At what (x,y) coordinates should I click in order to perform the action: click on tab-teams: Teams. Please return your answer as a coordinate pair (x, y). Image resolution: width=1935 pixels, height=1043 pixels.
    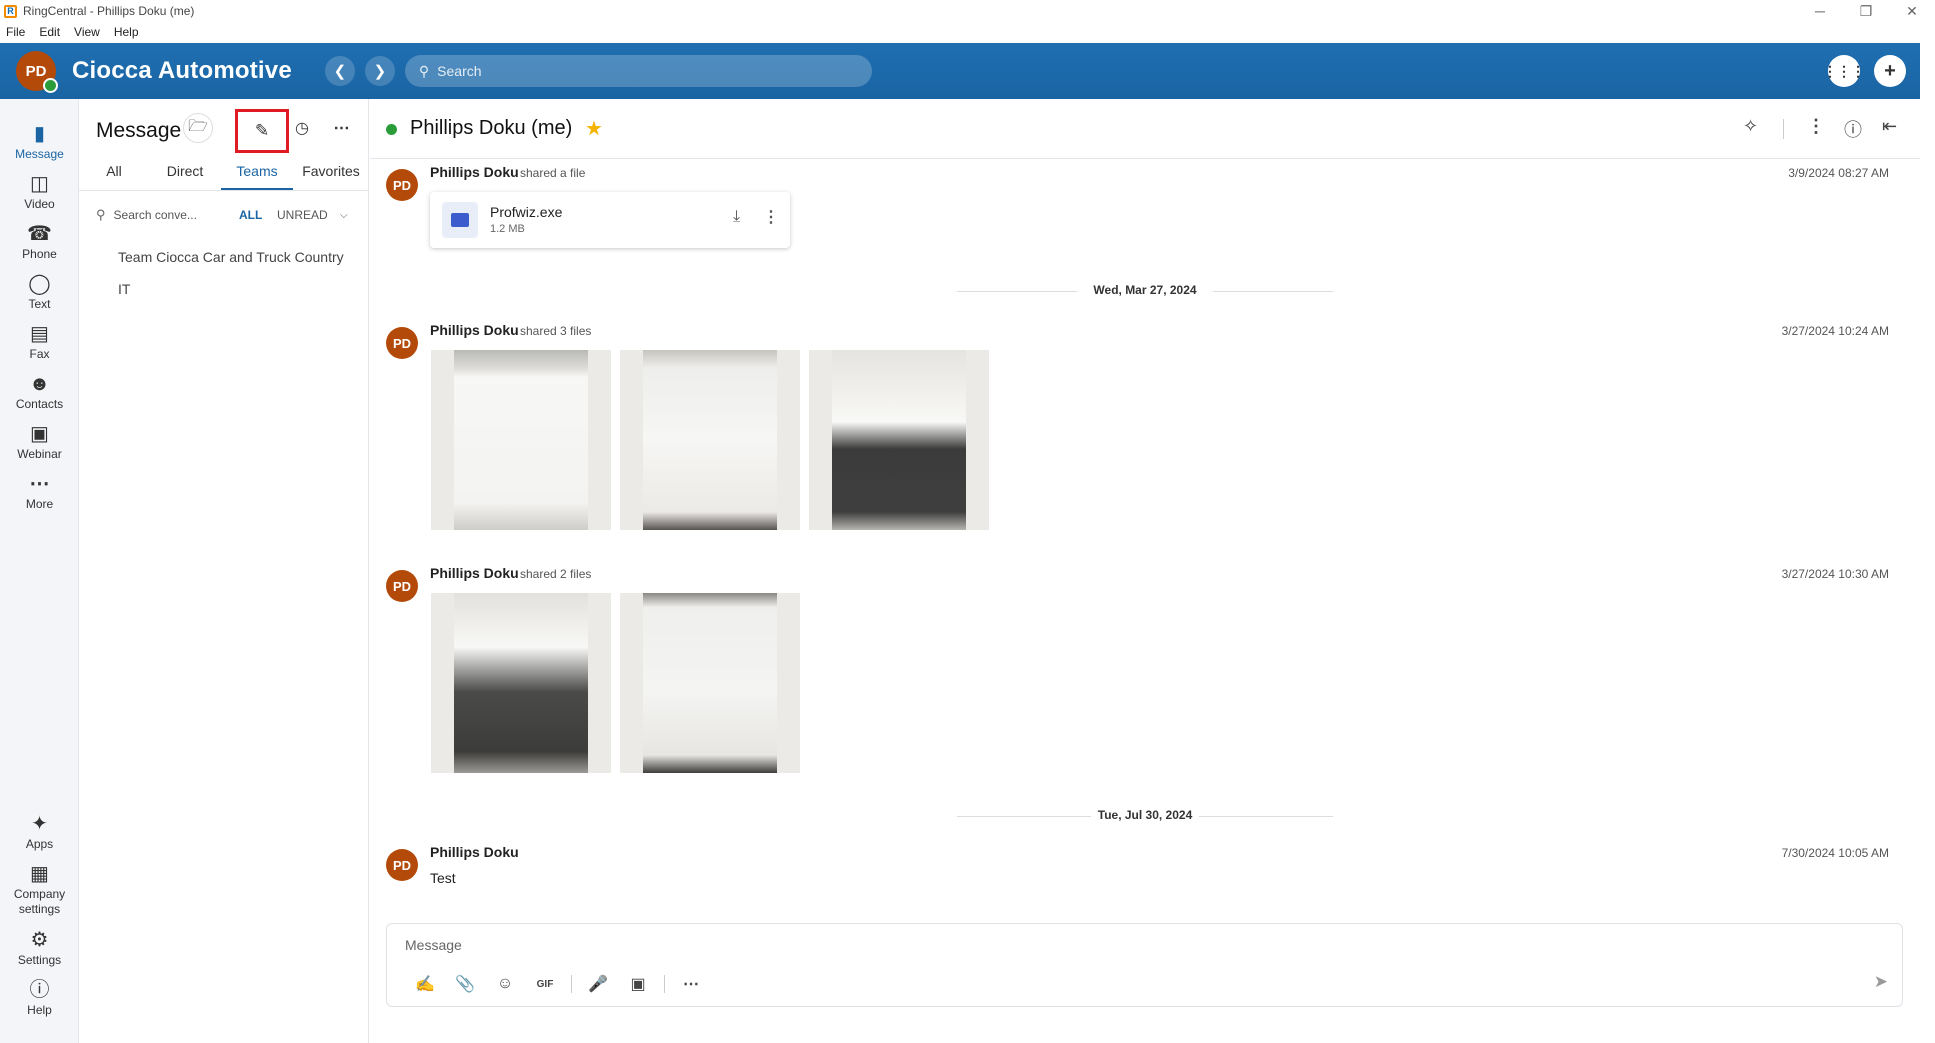
    Looking at the image, I should click on (257, 176).